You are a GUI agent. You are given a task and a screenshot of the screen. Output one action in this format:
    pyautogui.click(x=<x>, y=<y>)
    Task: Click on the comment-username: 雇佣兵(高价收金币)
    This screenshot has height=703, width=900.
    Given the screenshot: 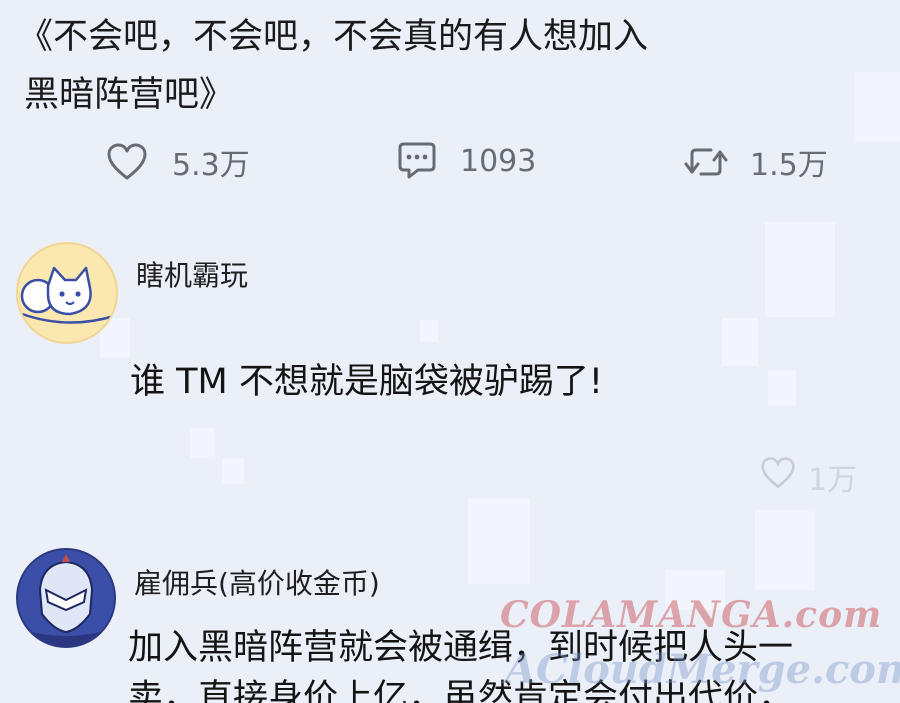 What is the action you would take?
    pyautogui.click(x=257, y=582)
    